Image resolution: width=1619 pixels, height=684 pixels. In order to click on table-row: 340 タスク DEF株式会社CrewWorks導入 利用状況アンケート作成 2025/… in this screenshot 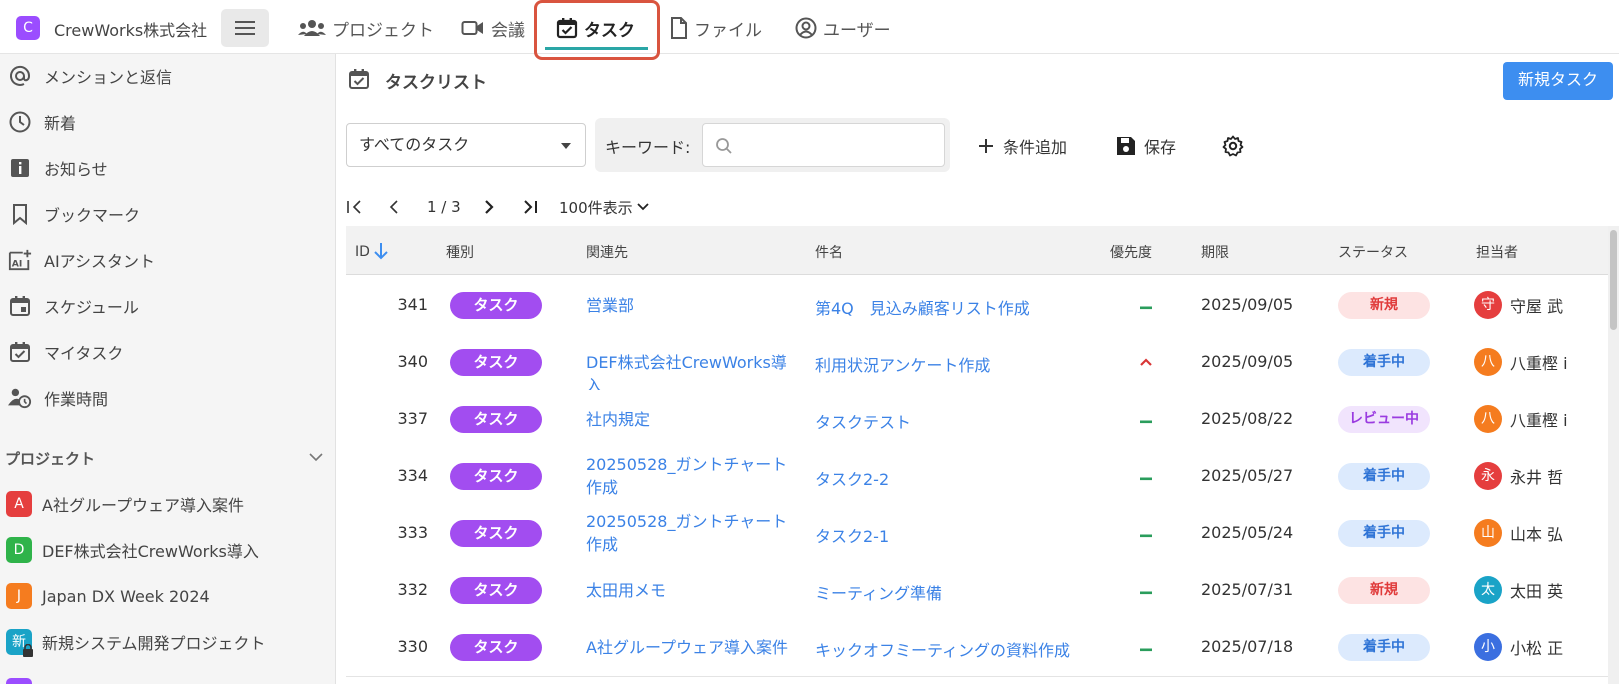, I will do `click(982, 364)`.